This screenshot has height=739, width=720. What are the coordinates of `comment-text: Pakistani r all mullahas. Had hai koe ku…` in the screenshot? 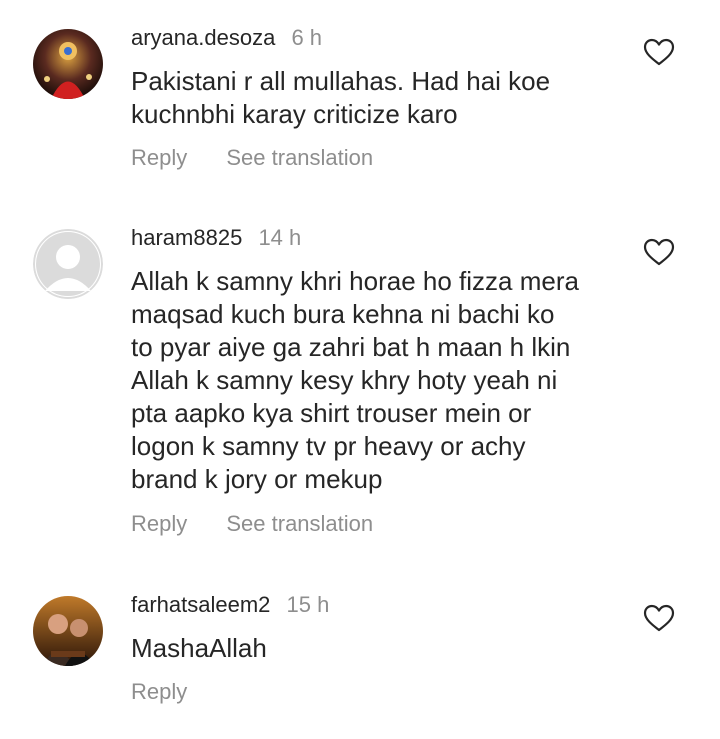 It's located at (341, 97).